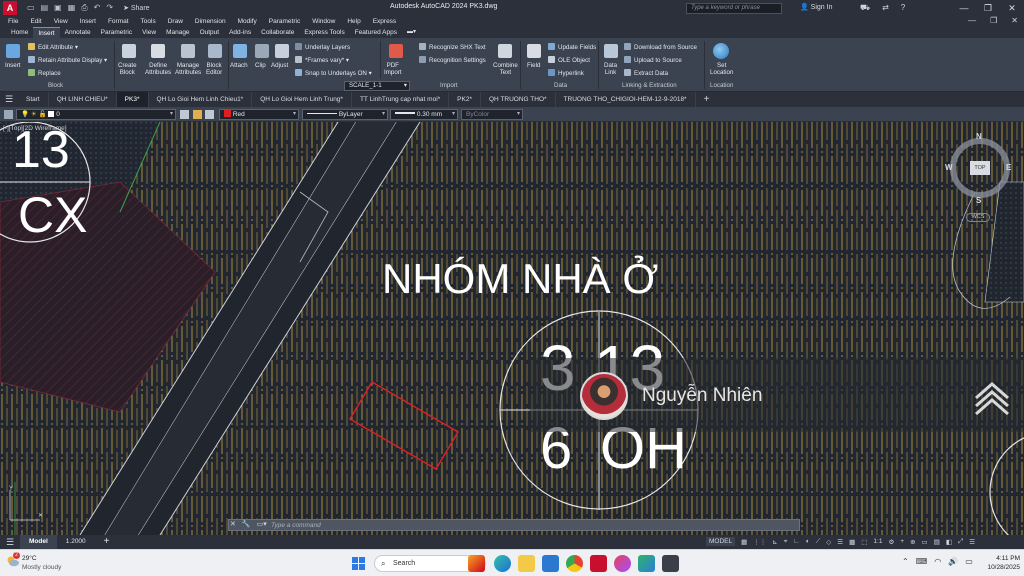 The image size is (1024, 576). What do you see at coordinates (988, 8) in the screenshot?
I see `restore-icon: ❐` at bounding box center [988, 8].